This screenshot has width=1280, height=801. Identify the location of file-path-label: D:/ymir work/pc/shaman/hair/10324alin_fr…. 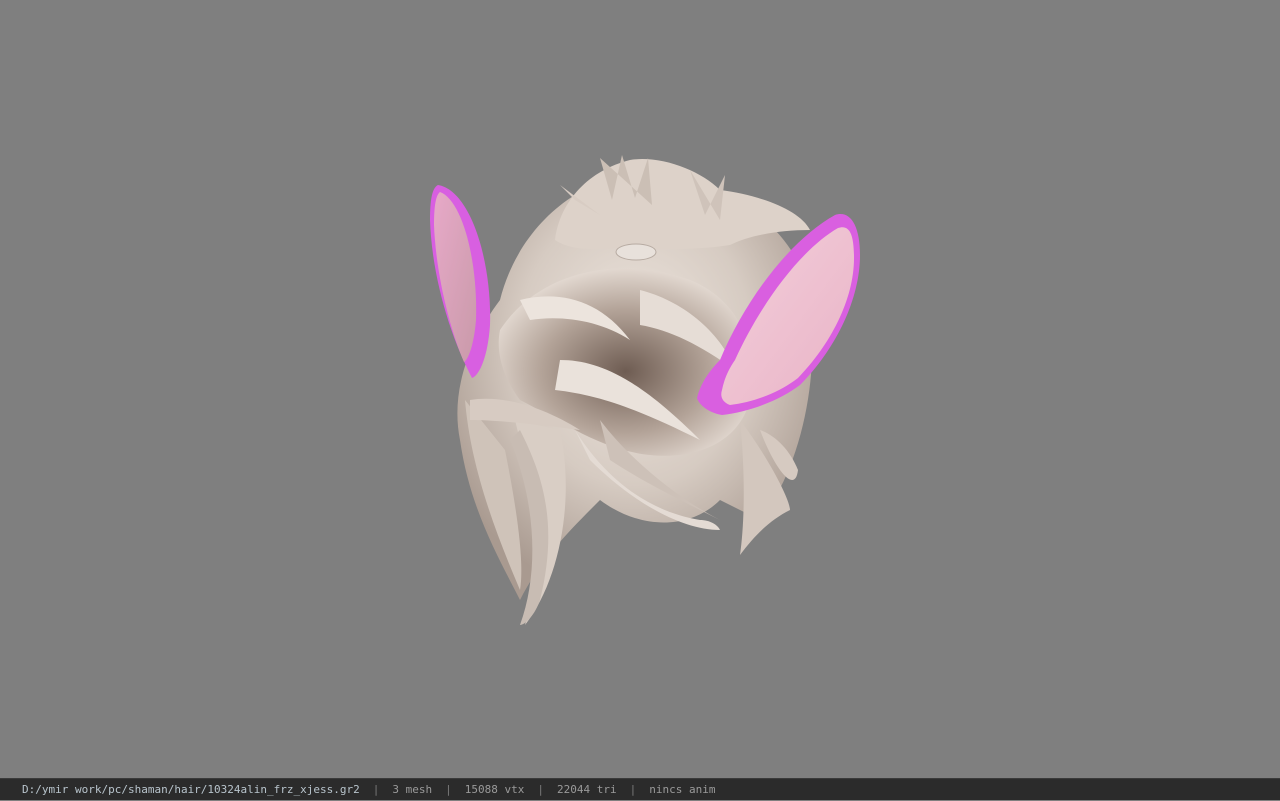
(191, 789).